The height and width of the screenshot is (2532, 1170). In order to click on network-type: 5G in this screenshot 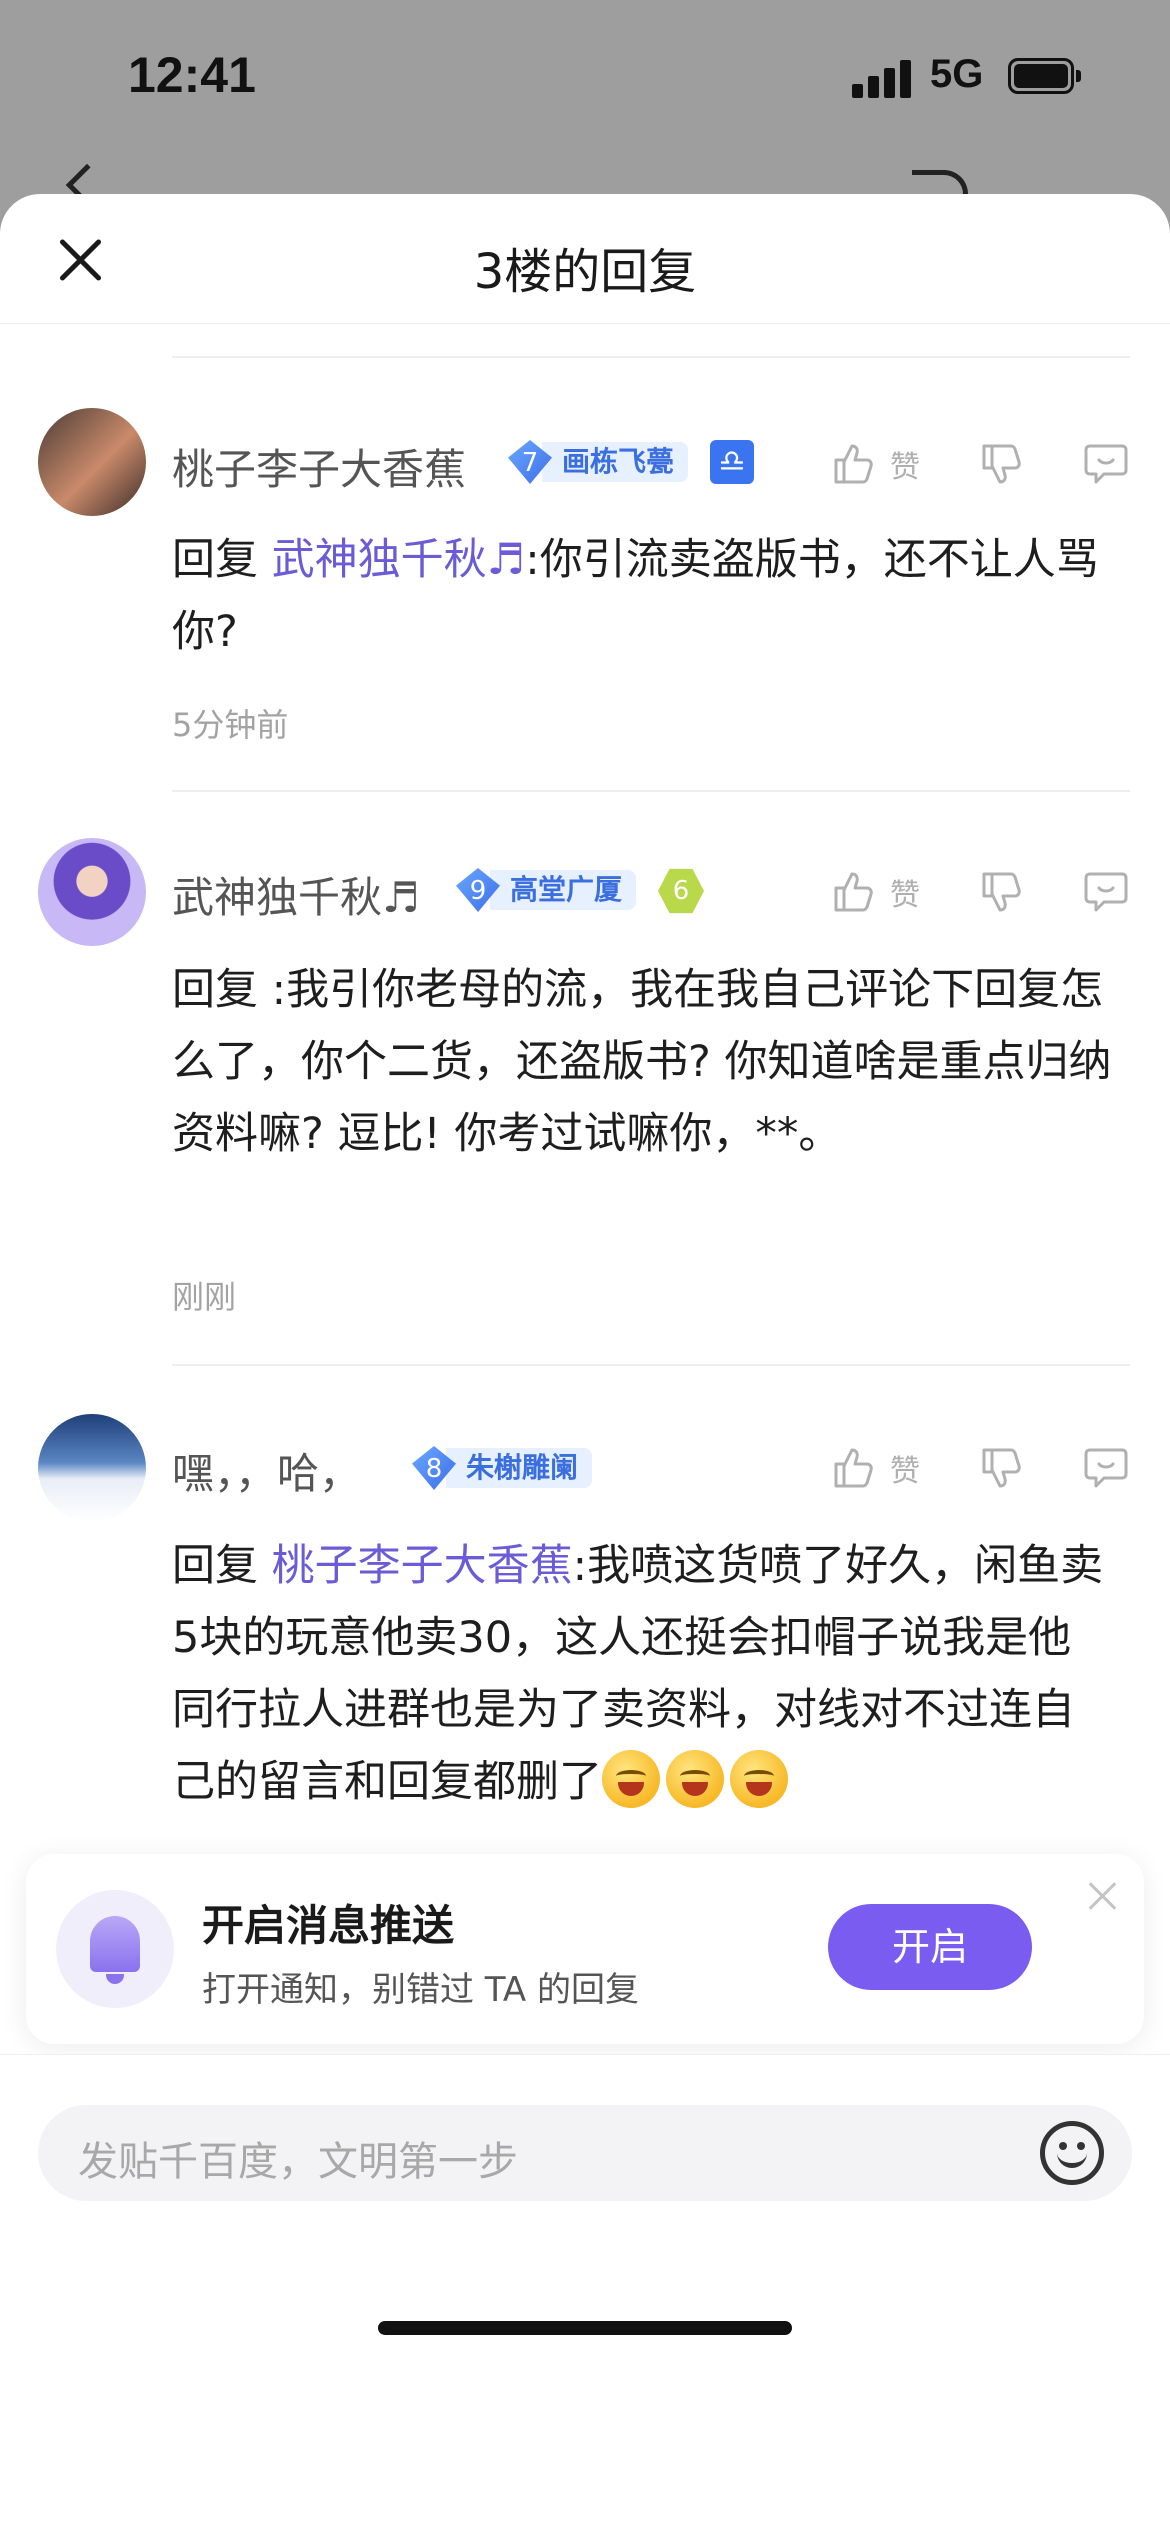, I will do `click(957, 74)`.